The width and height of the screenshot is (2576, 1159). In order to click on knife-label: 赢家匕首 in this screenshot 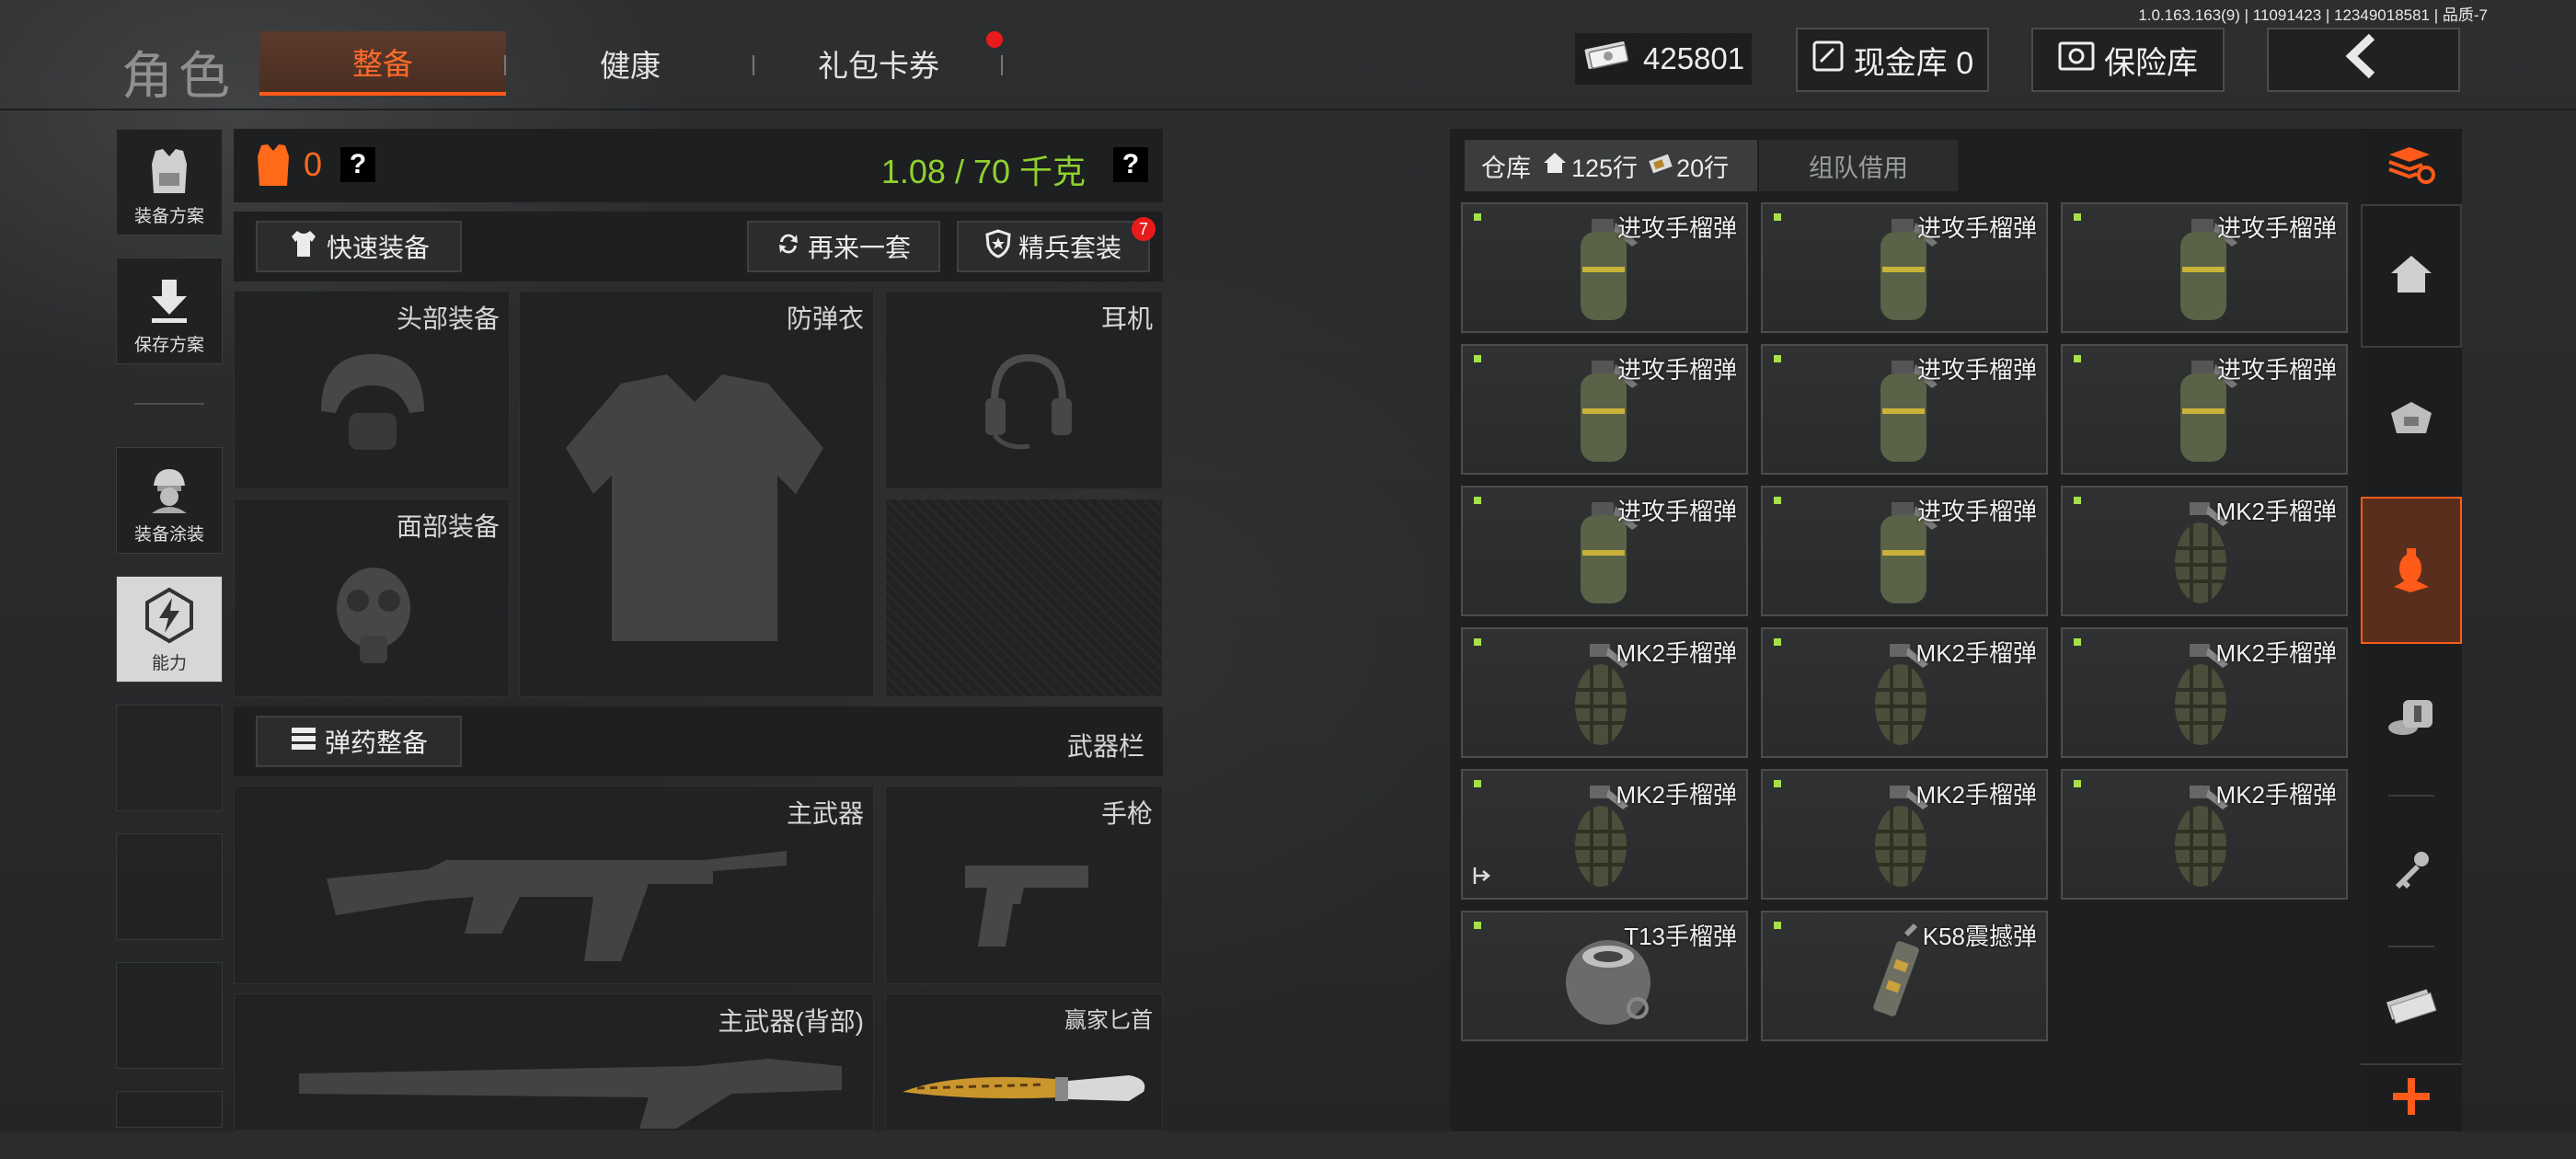, I will do `click(1108, 1020)`.